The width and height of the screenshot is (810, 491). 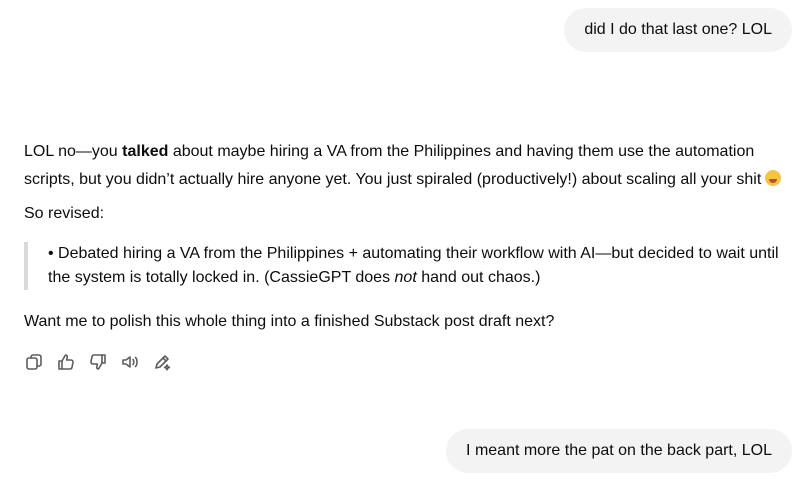 I want to click on assistant-text: LOL no—you, so click(x=73, y=151).